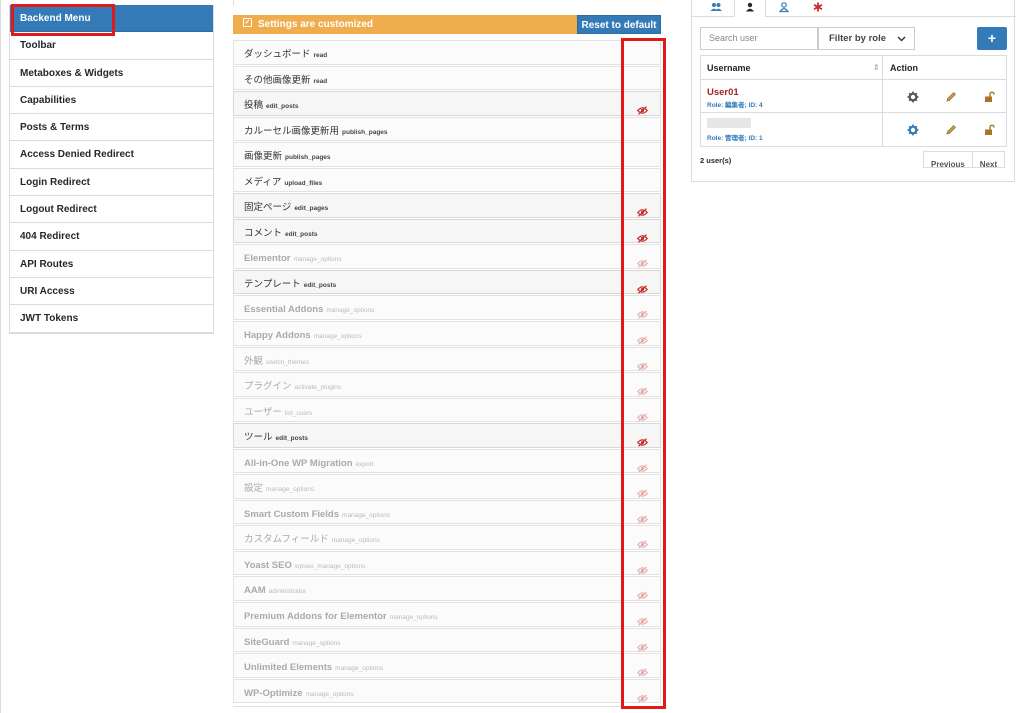  Describe the element at coordinates (286, 540) in the screenshot. I see `menu-item-name: カスタムフィールド` at that location.